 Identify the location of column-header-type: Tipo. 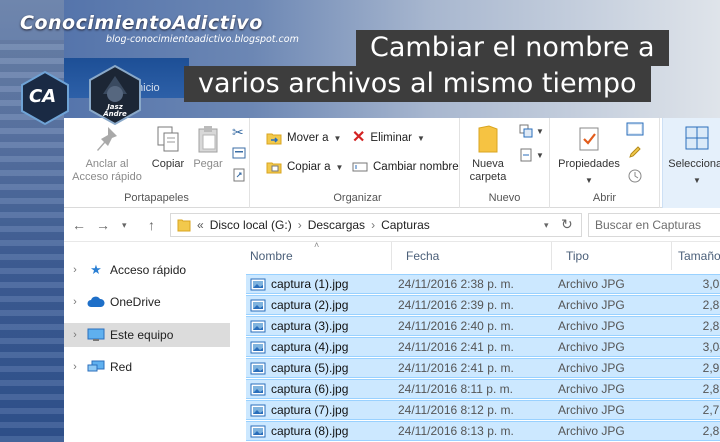
(612, 256).